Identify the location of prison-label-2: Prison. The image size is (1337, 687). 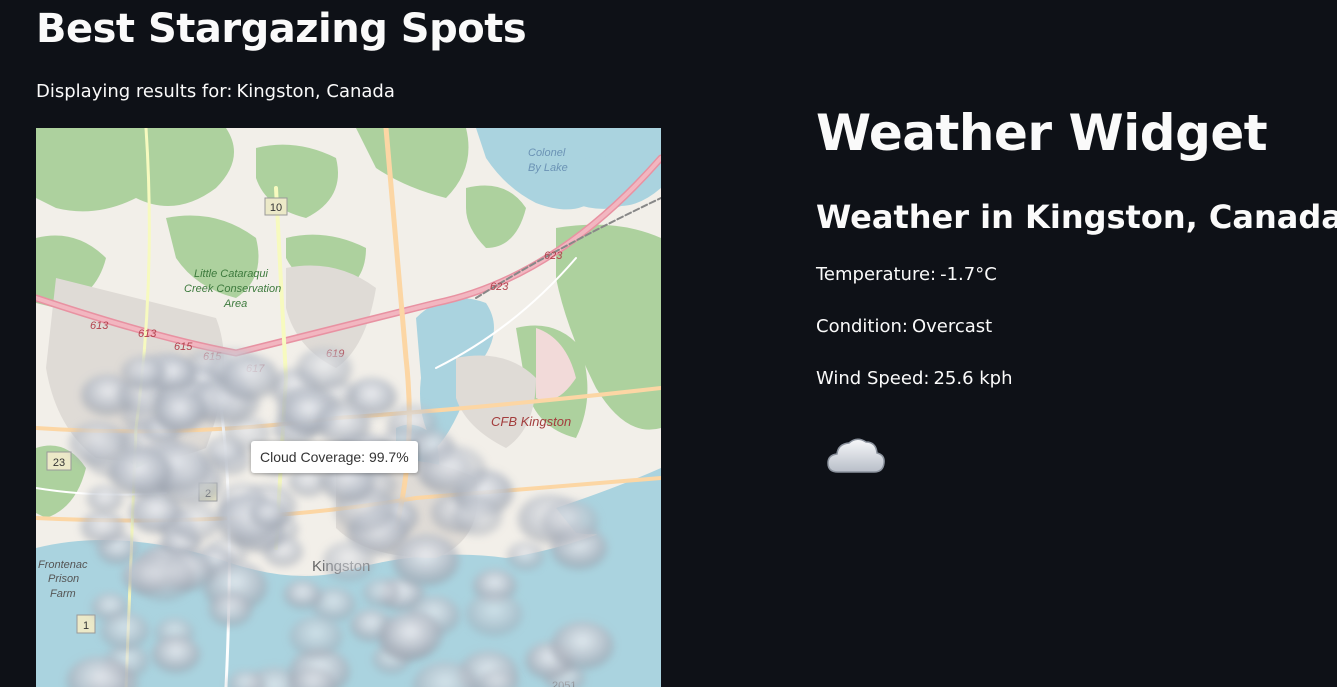
(63, 579).